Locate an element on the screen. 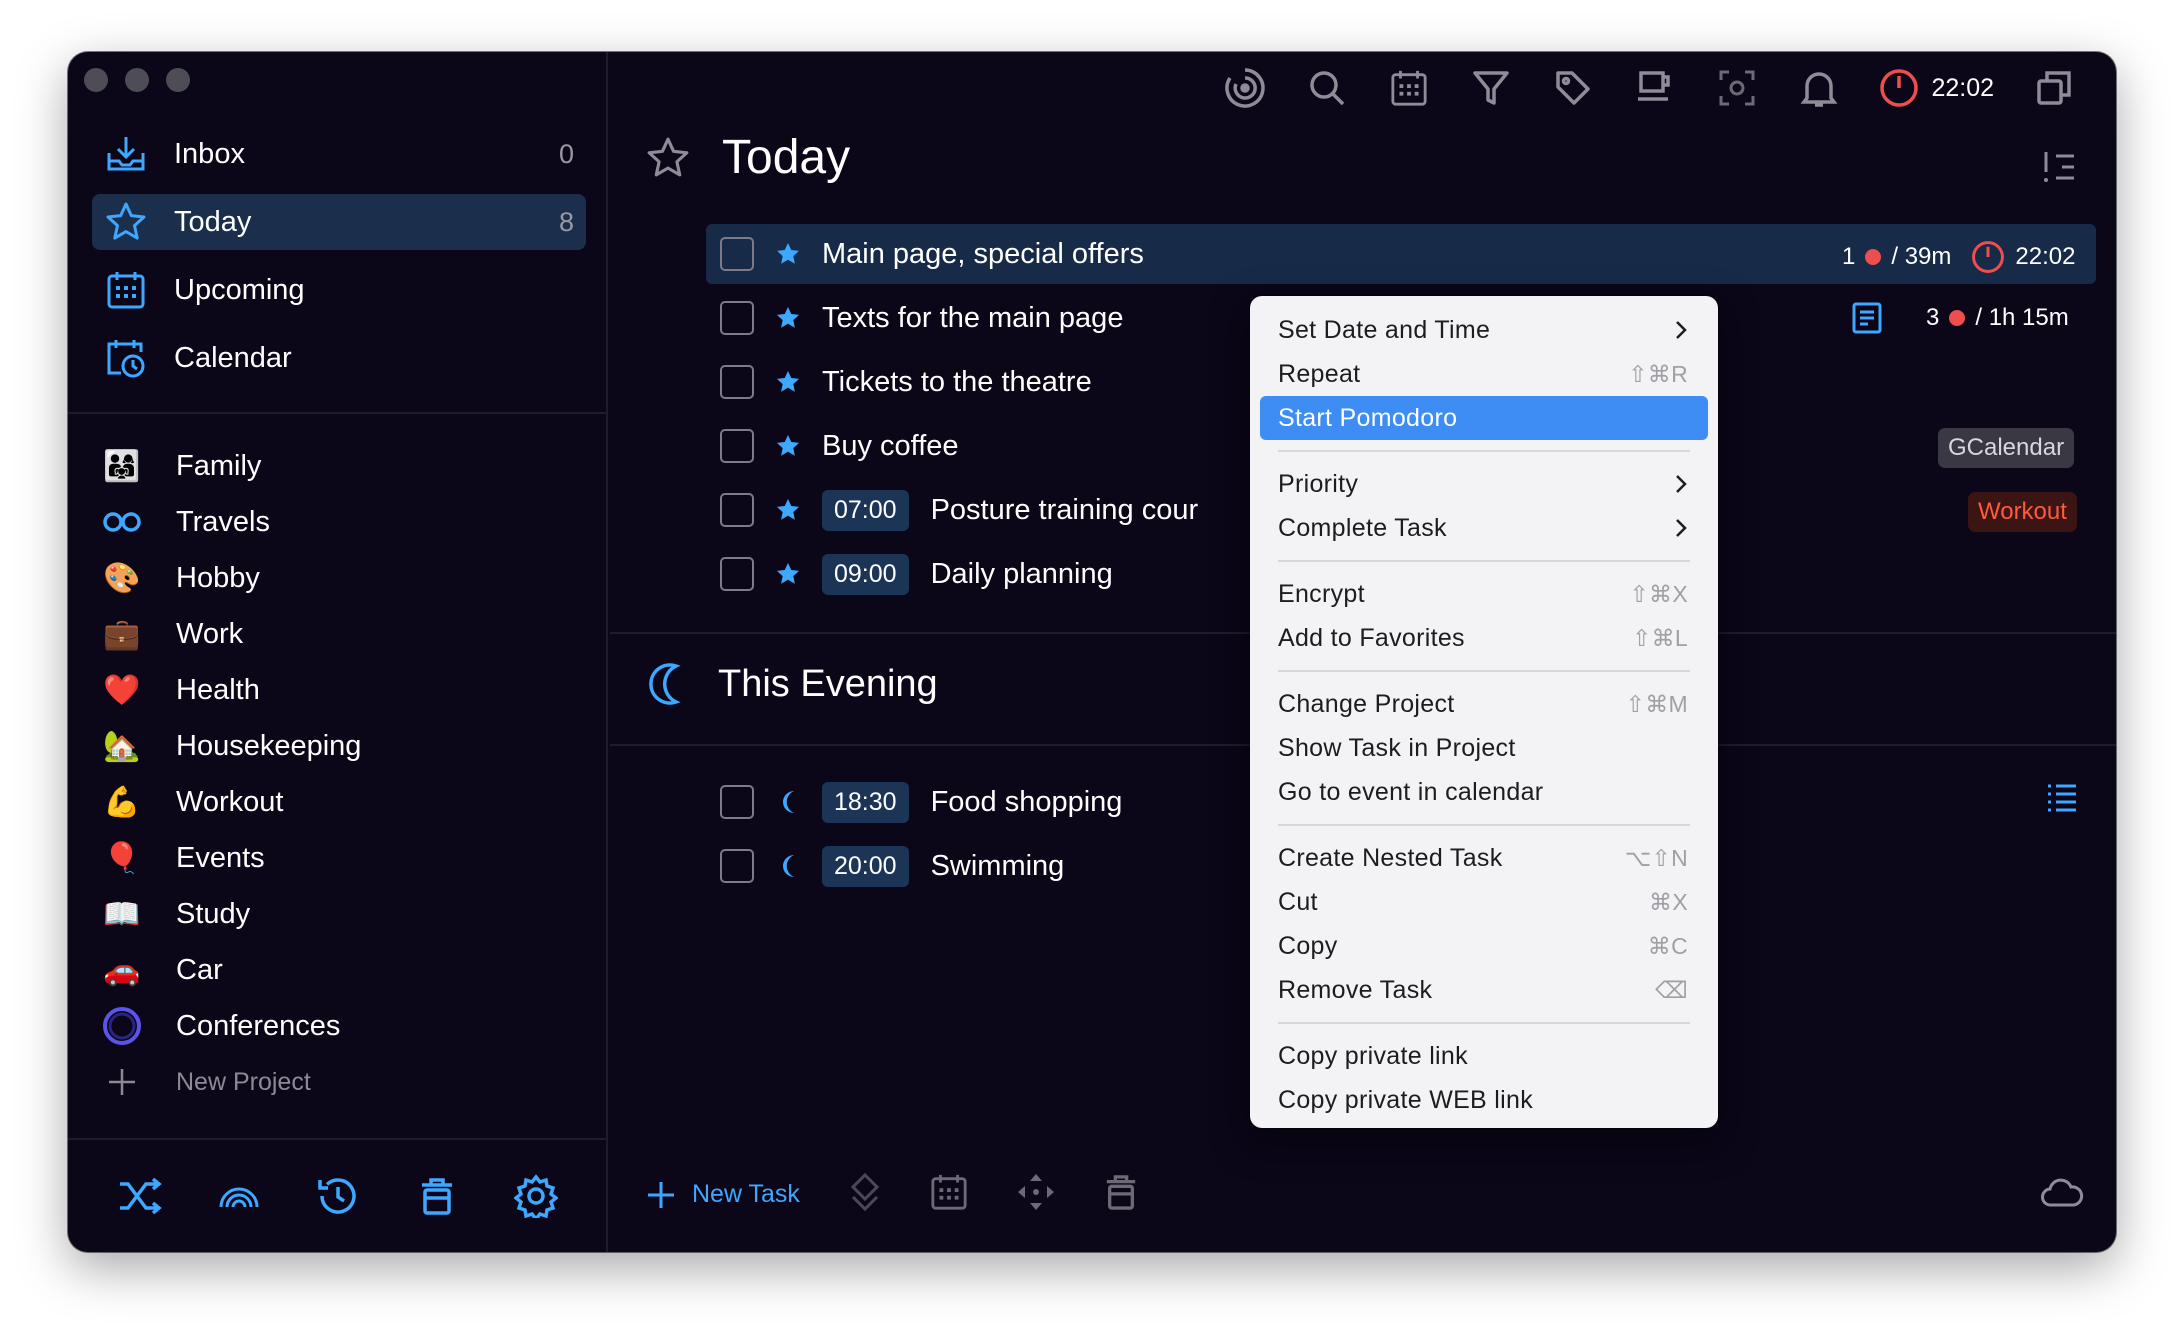 The image size is (2184, 1336). menu-item-cut: Cut ⌘X is located at coordinates (1484, 902).